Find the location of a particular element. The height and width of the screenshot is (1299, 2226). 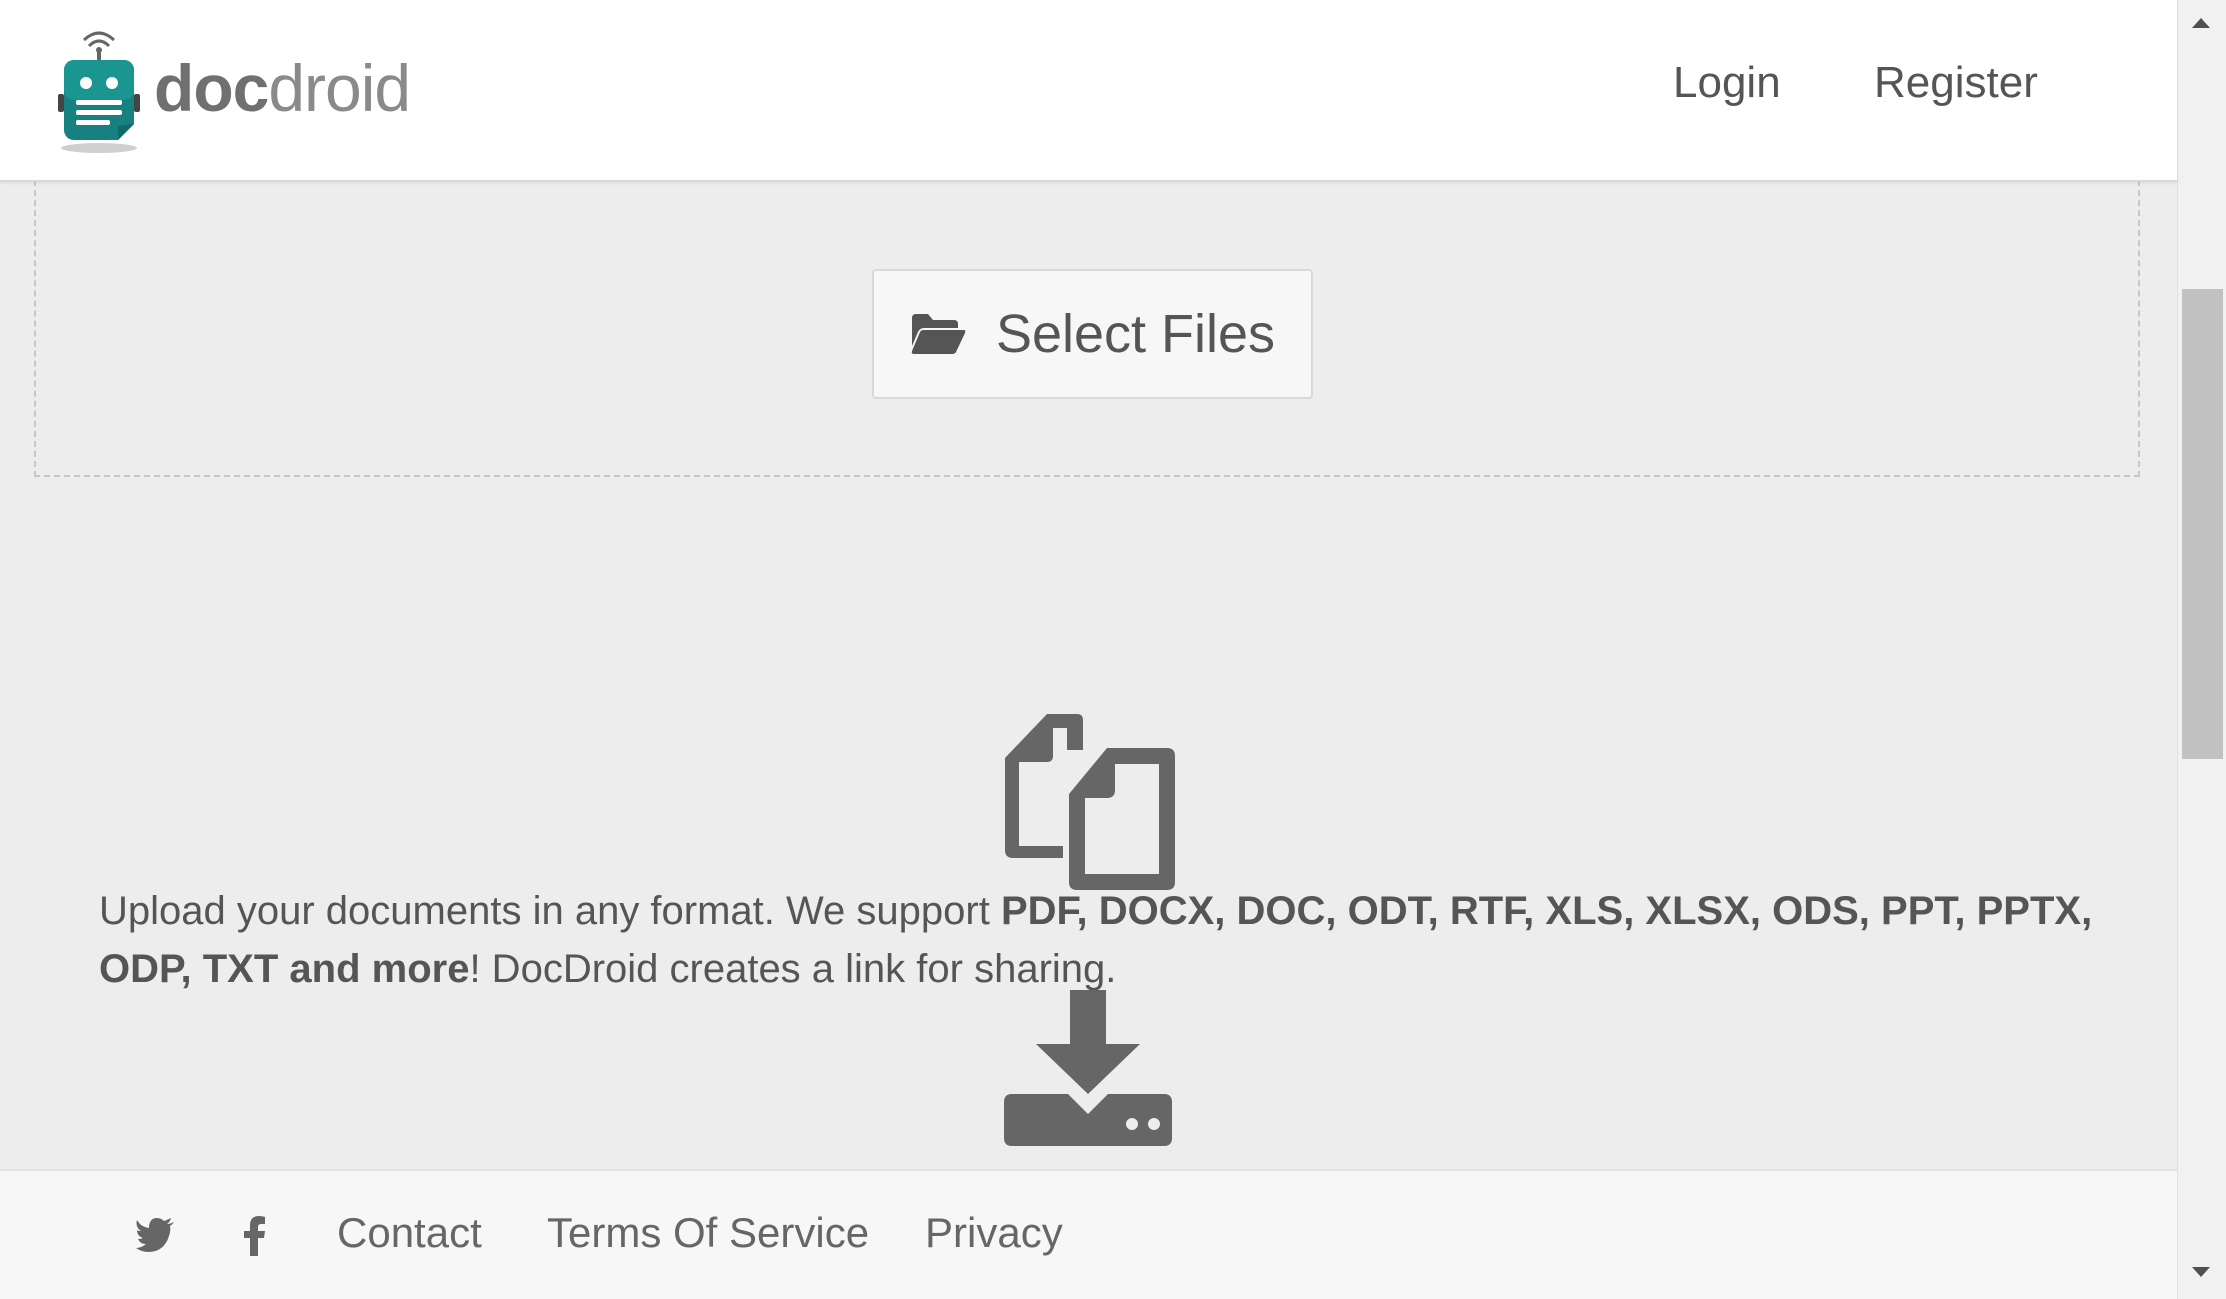

scroll-down-arrow-icon is located at coordinates (2201, 1272).